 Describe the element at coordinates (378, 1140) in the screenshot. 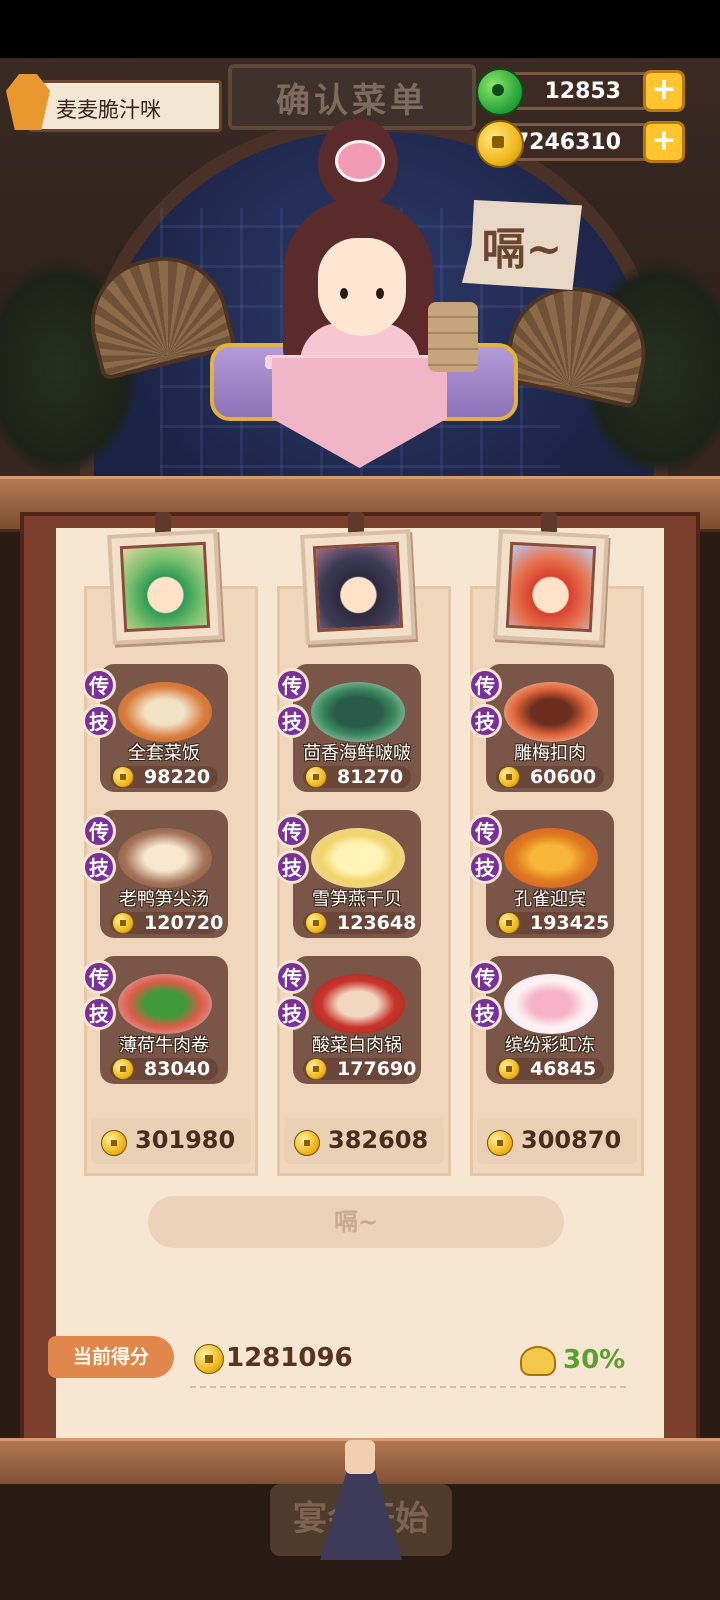

I see `column-total-value: 382608` at that location.